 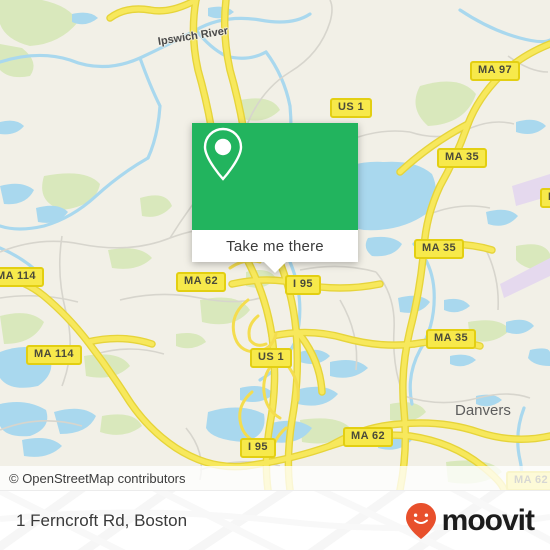 I want to click on place-label: Danvers, so click(x=483, y=410).